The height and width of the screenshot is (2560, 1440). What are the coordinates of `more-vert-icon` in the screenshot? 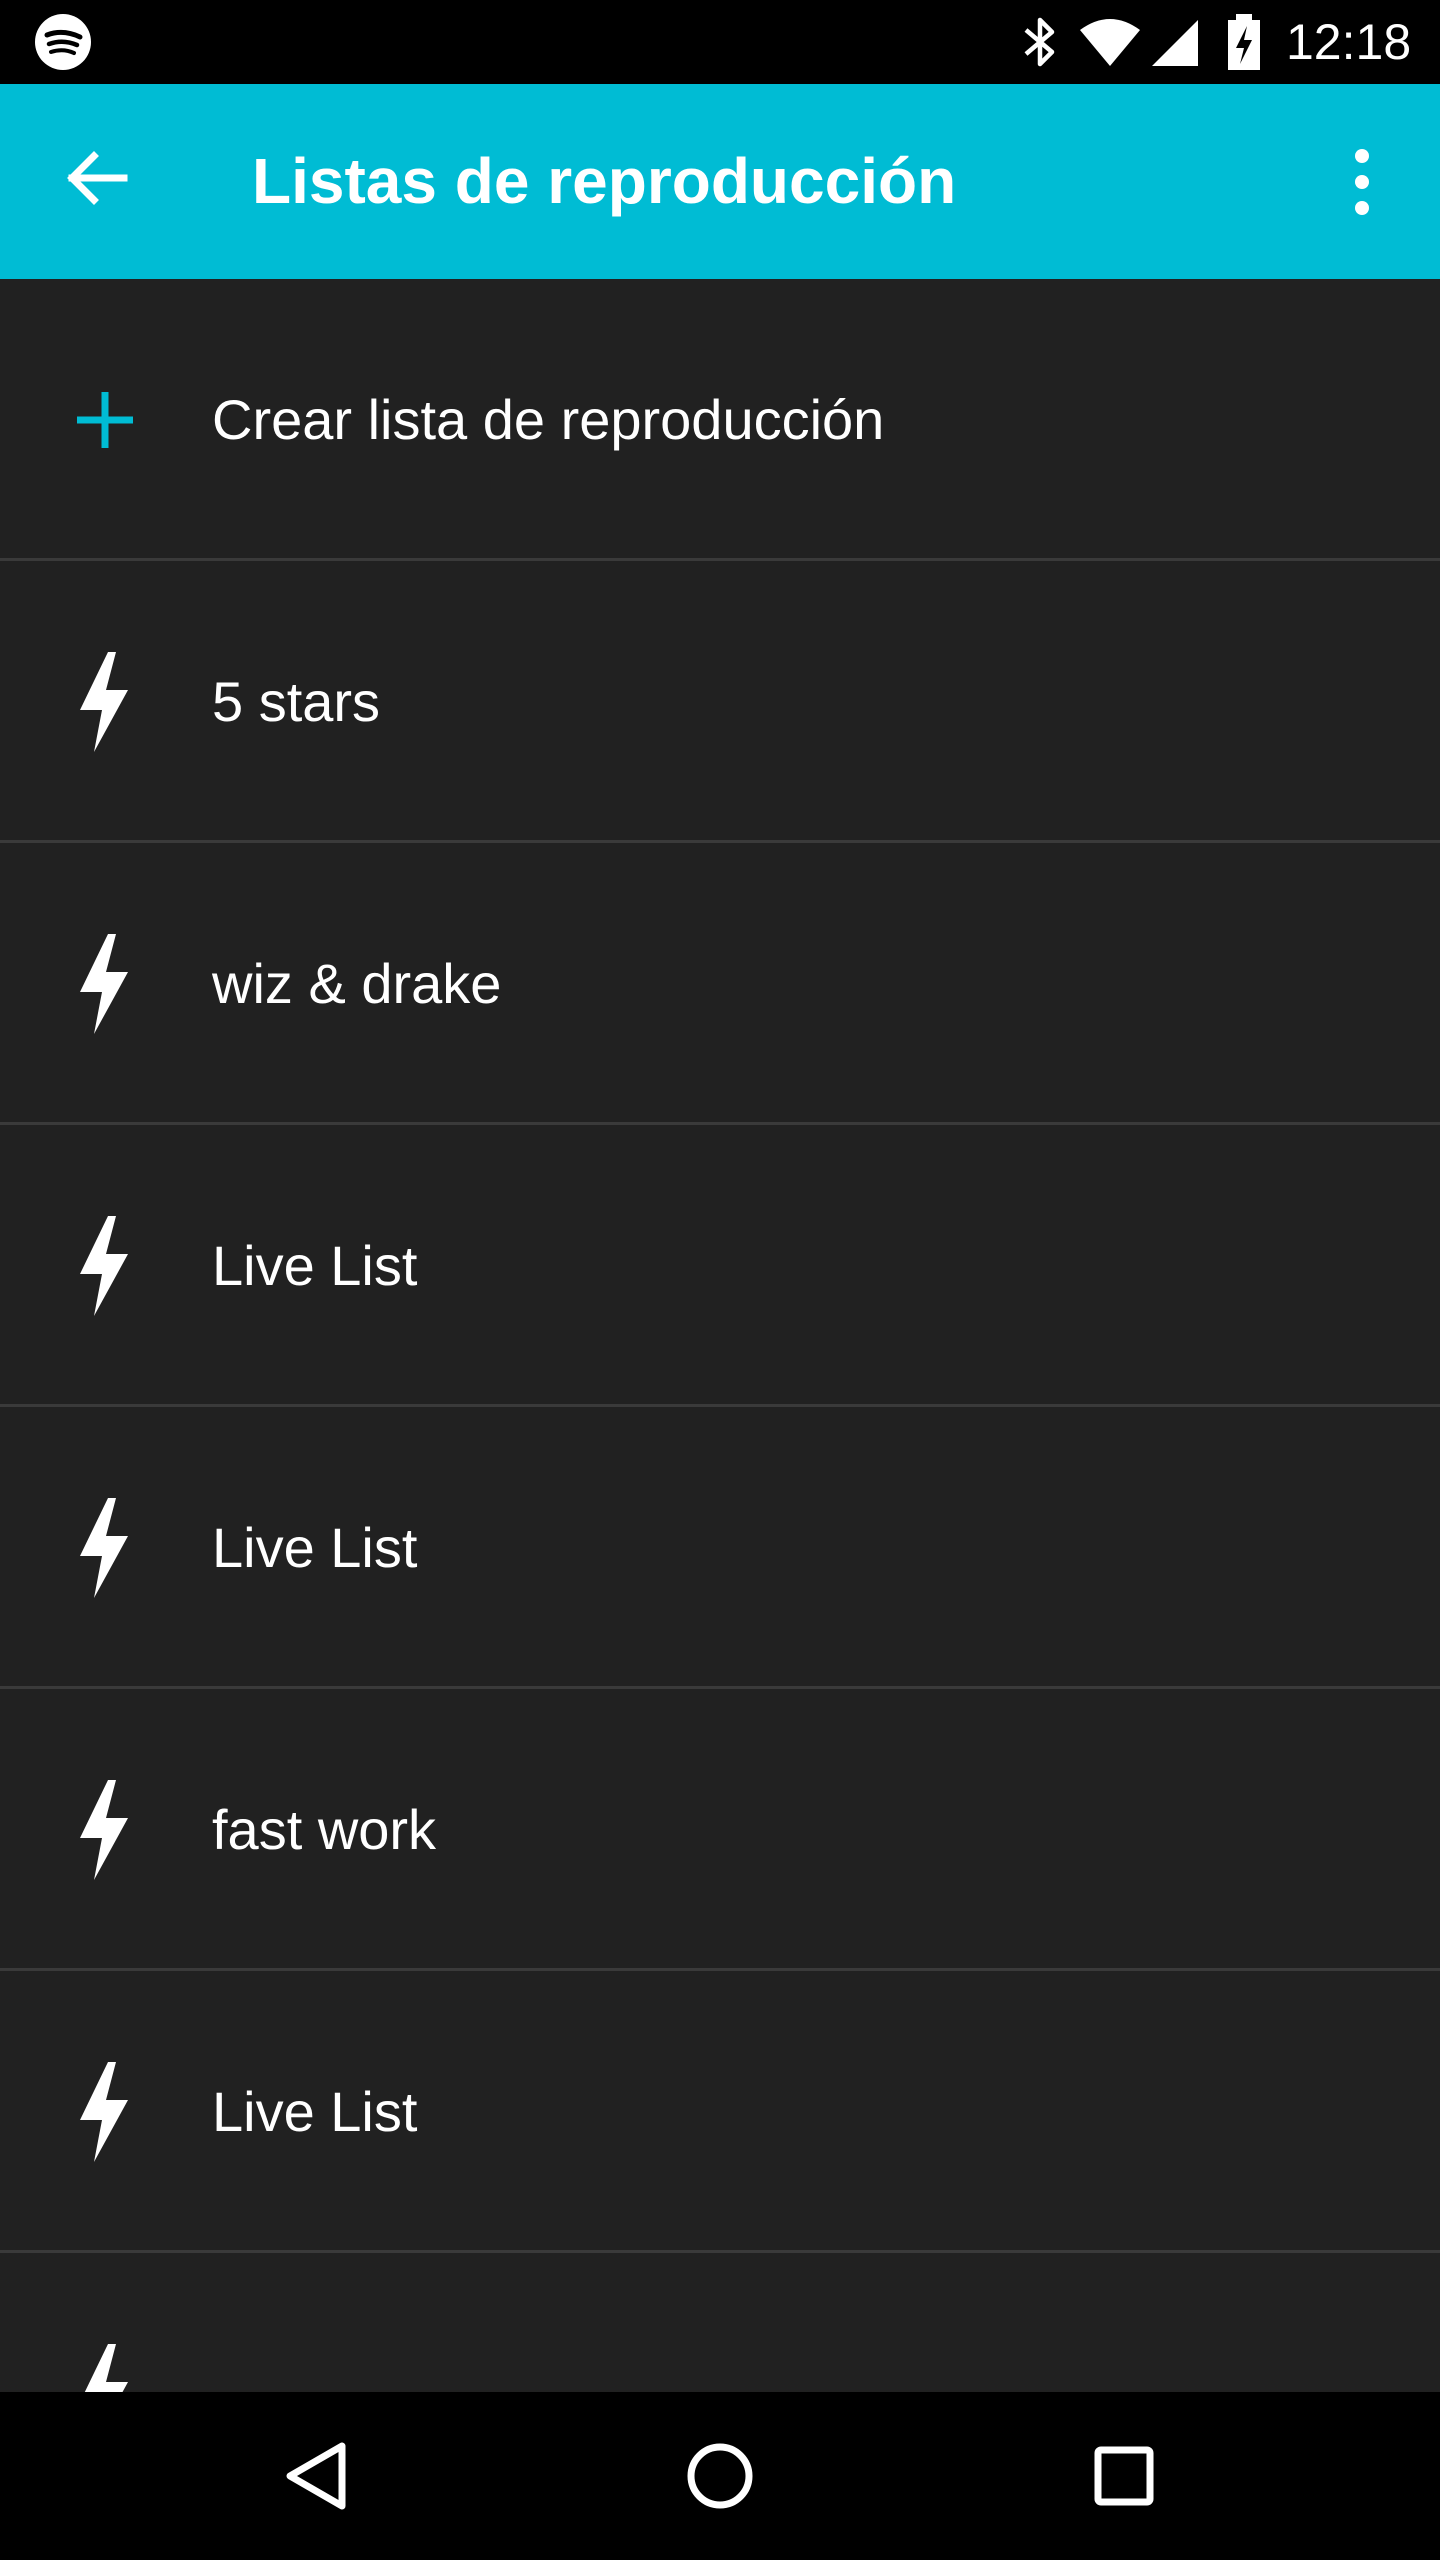 It's located at (1362, 182).